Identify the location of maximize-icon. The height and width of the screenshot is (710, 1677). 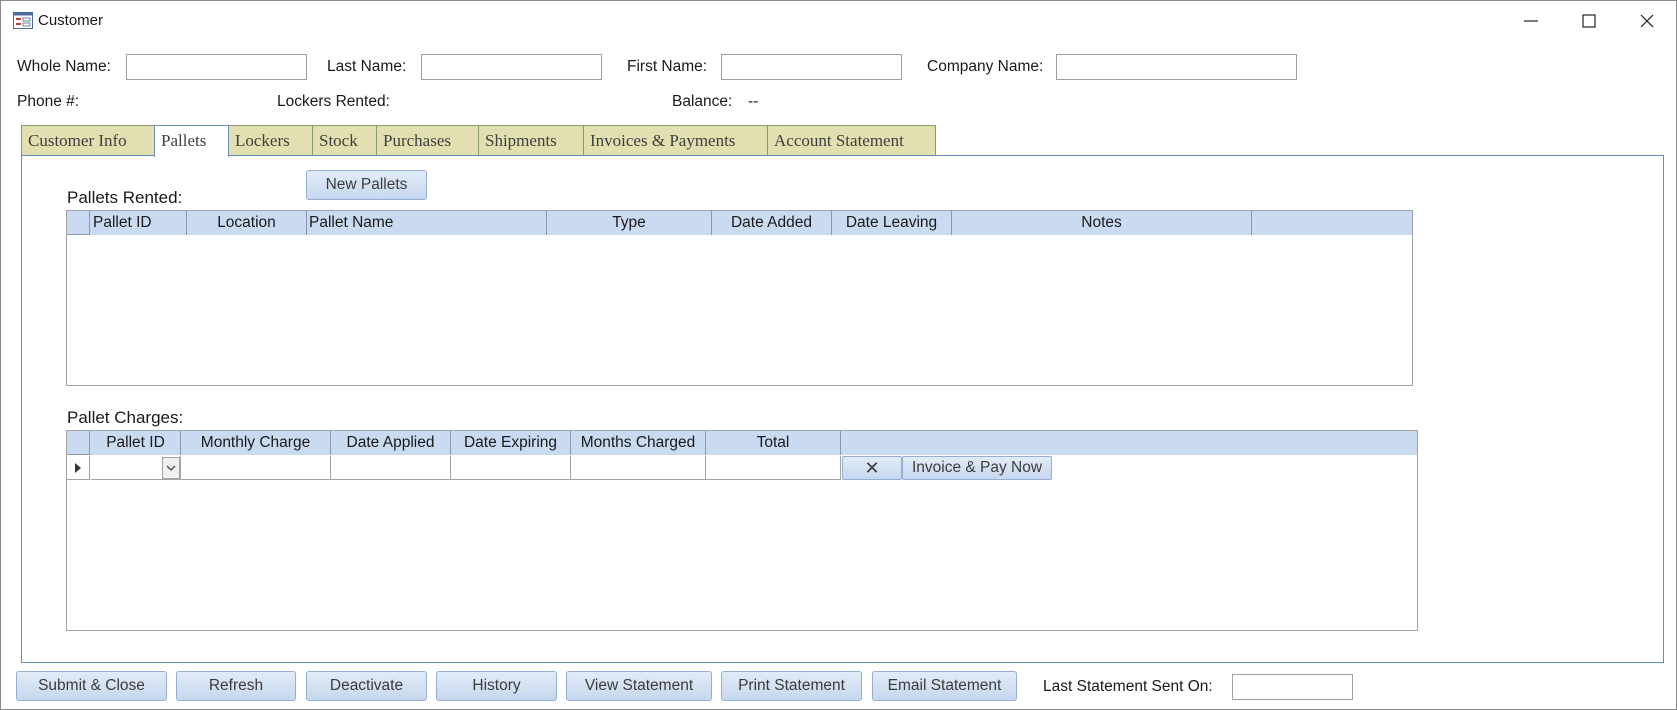
(1589, 21).